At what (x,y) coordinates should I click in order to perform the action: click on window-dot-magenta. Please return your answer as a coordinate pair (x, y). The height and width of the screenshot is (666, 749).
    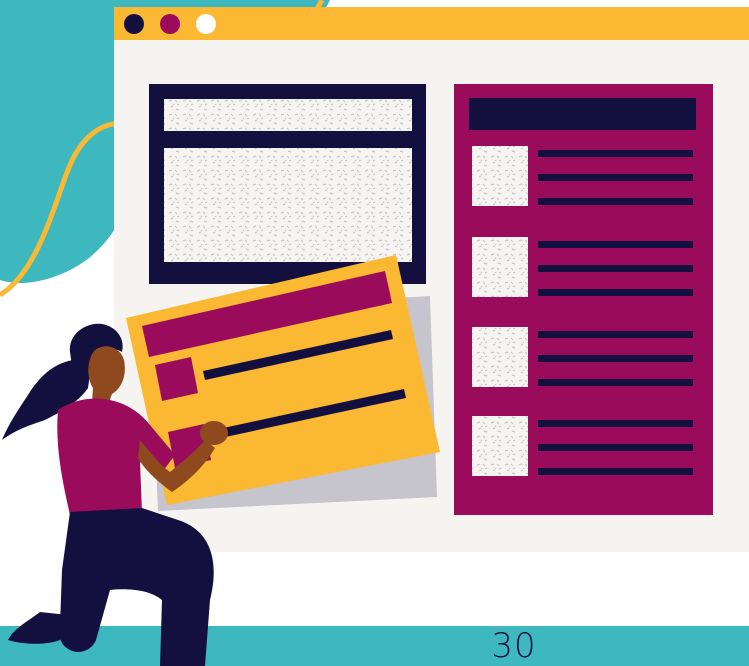
    Looking at the image, I should click on (170, 24).